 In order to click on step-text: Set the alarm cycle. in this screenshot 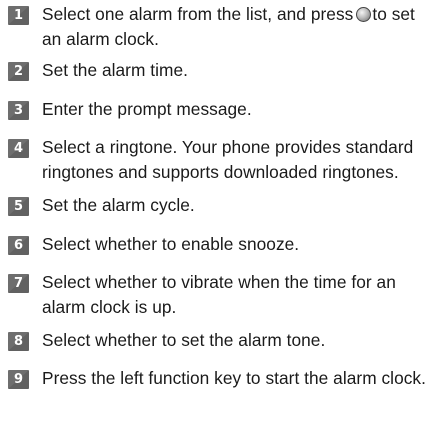, I will do `click(118, 205)`.